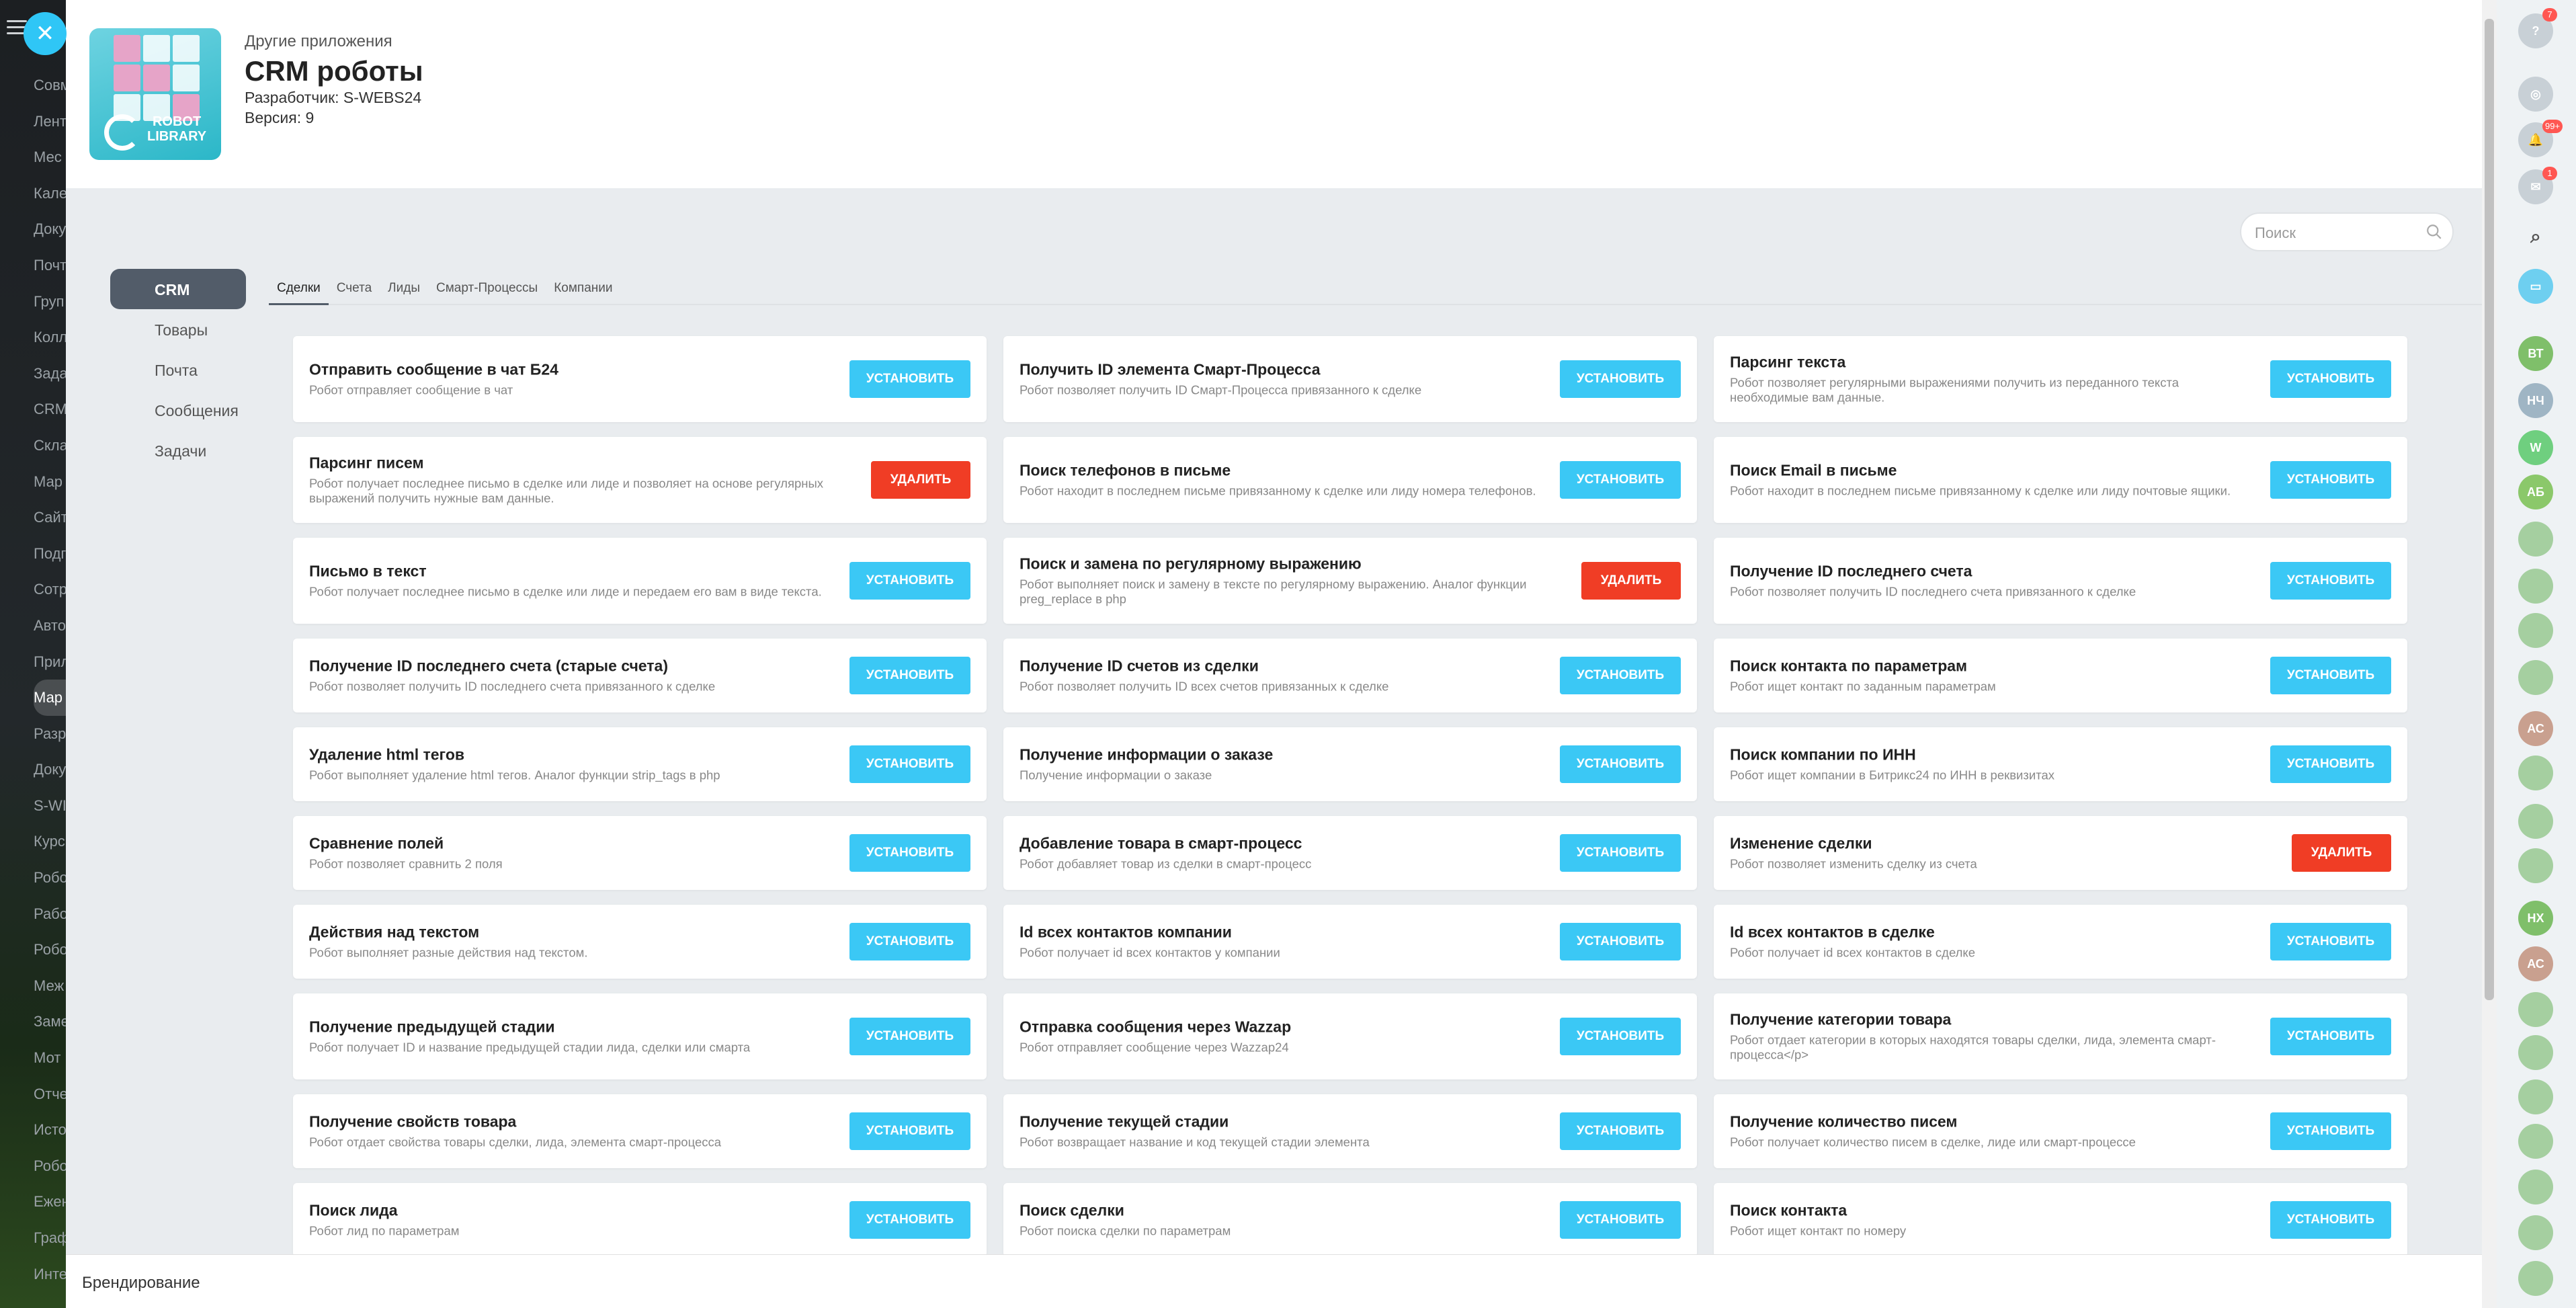 This screenshot has width=2576, height=1308. I want to click on background-menu-item: Кале, so click(50, 193).